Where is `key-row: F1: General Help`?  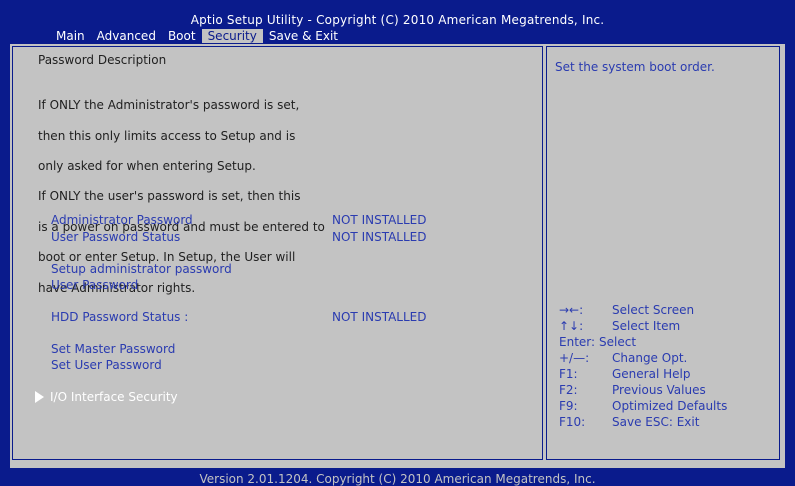 key-row: F1: General Help is located at coordinates (643, 374).